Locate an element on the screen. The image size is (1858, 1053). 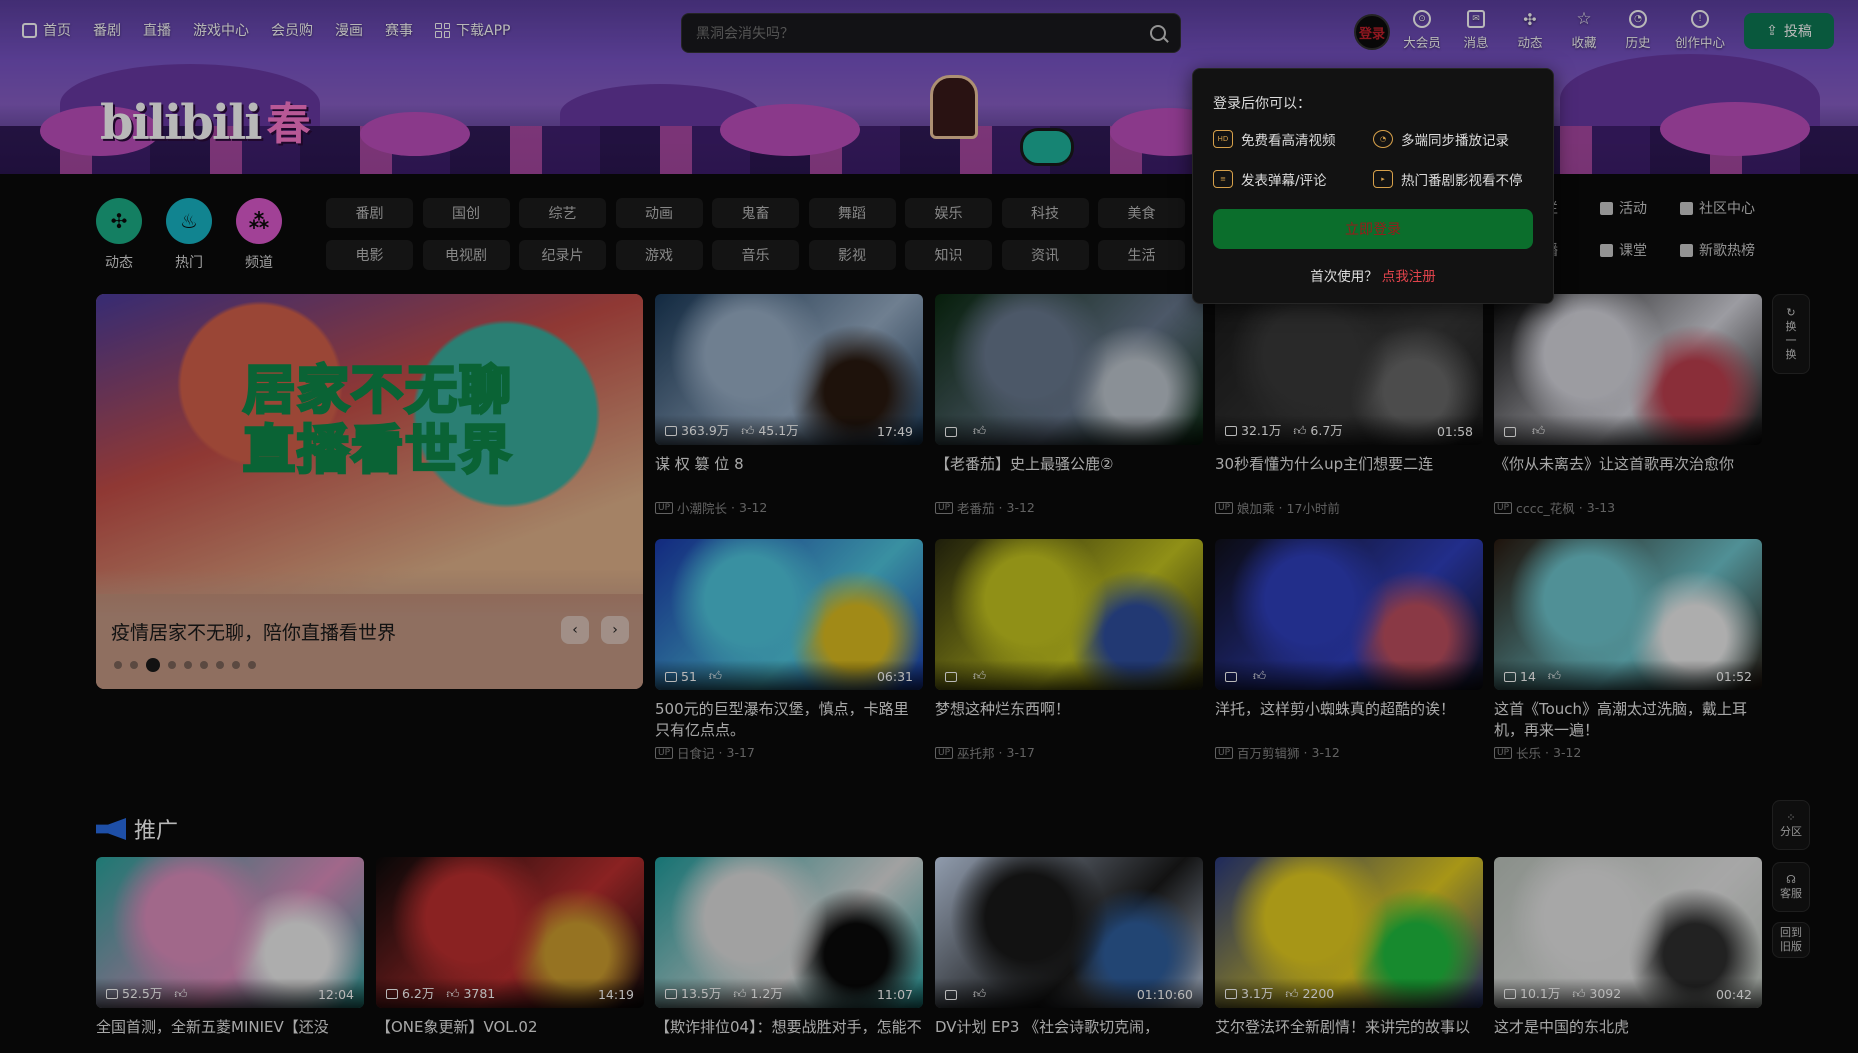
nav-history: ◔ 历史 is located at coordinates (1638, 30).